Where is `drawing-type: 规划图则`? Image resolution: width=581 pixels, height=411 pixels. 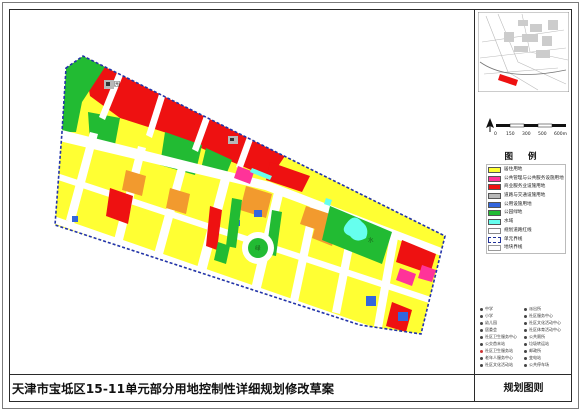 drawing-type: 规划图则 is located at coordinates (523, 388).